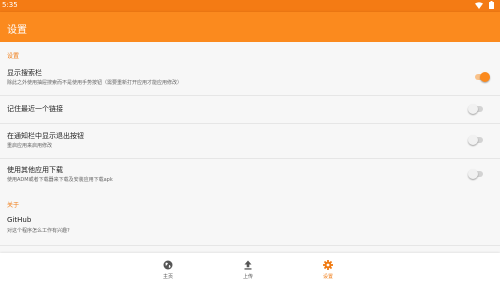  I want to click on about-item-github: GitHub 对这个程序怎么工作有兴趣?, so click(250, 227).